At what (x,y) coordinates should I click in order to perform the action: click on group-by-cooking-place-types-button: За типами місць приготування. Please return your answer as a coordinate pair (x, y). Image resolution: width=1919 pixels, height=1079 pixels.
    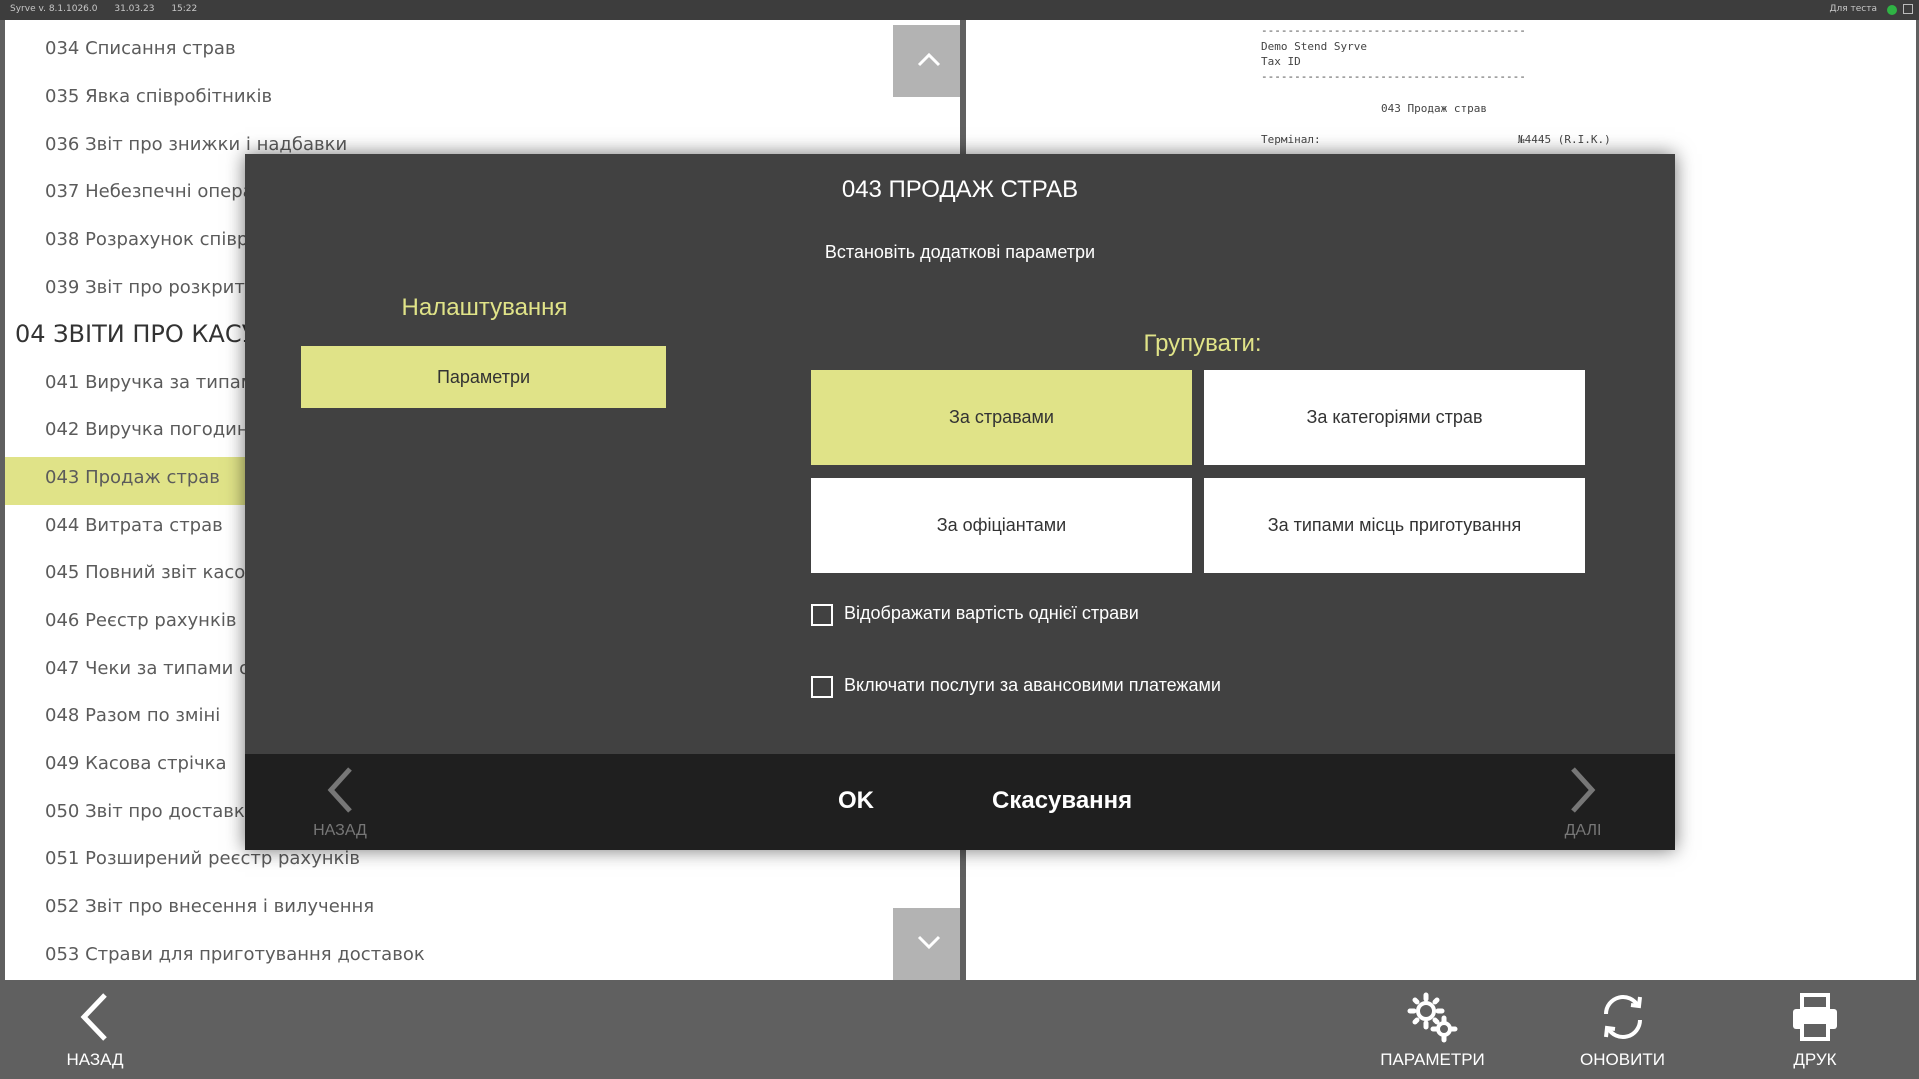
    Looking at the image, I should click on (1394, 525).